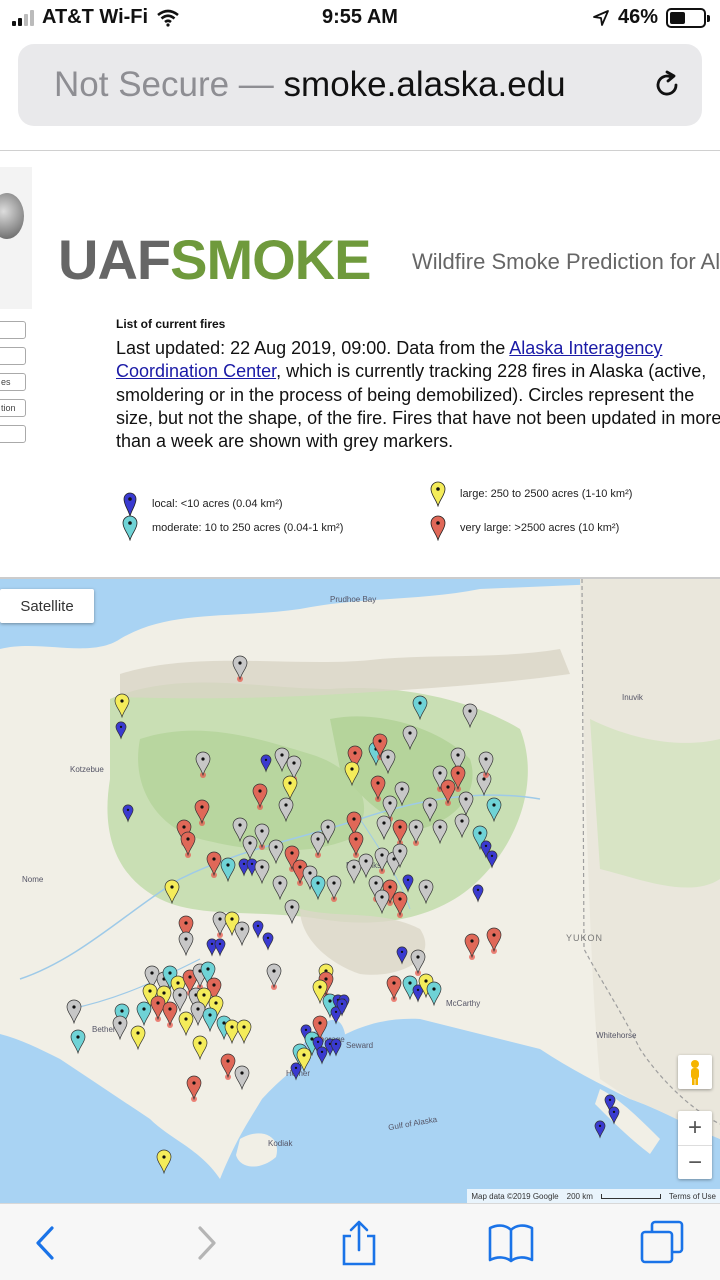  What do you see at coordinates (695, 1162) in the screenshot?
I see `zoom-out-button: −` at bounding box center [695, 1162].